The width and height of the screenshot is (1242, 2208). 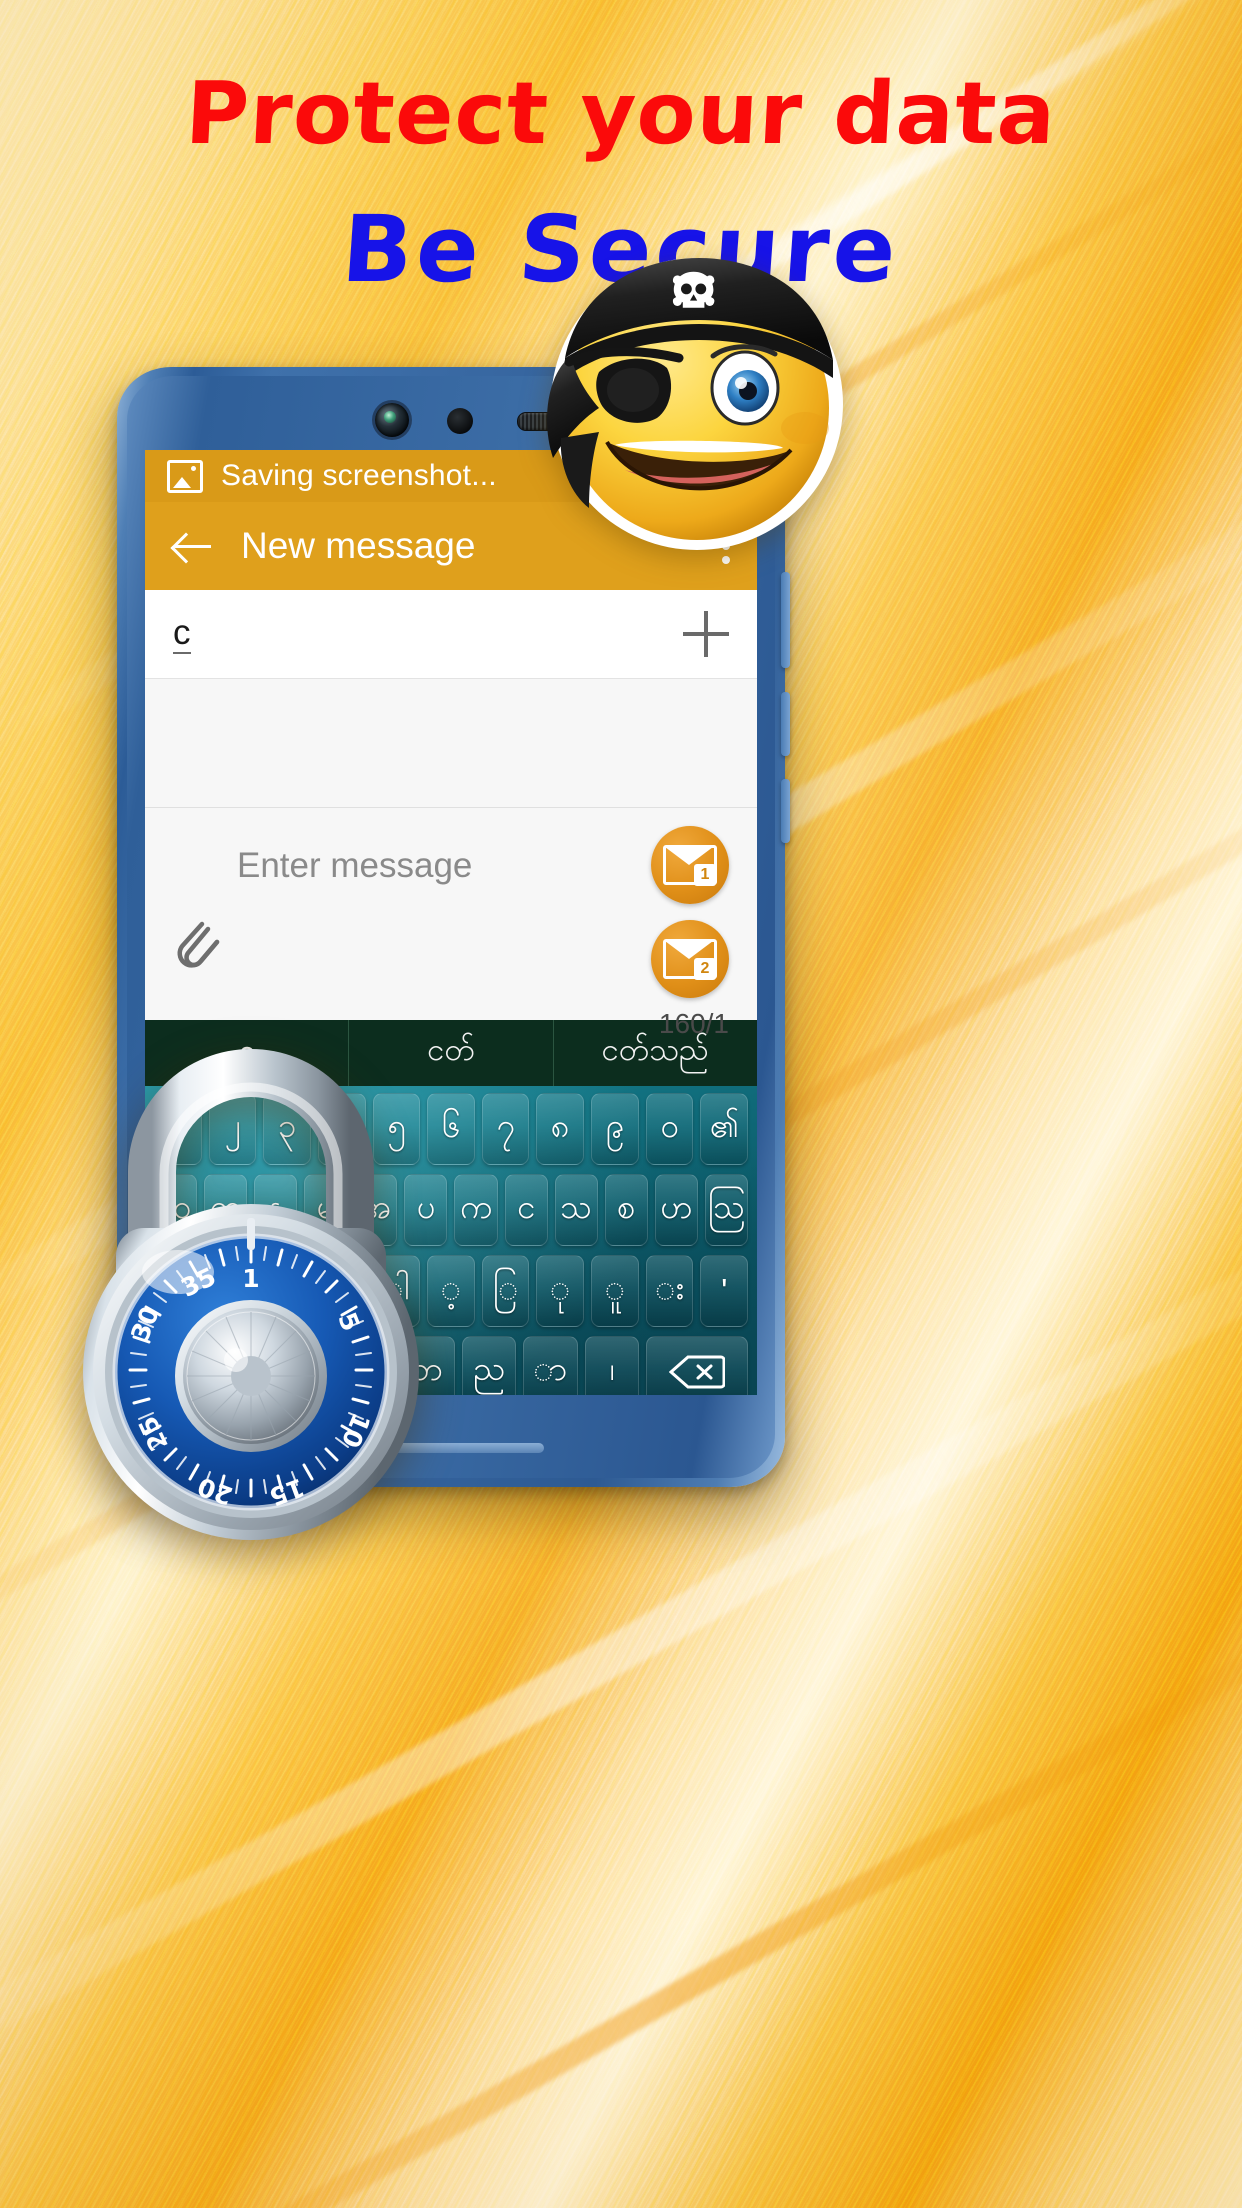 I want to click on key: ဟ, so click(x=676, y=1210).